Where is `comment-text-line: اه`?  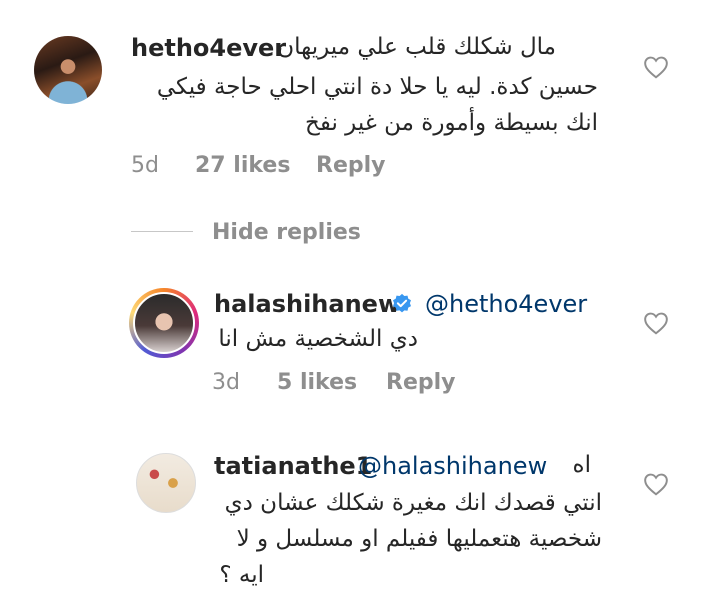
comment-text-line: اه is located at coordinates (581, 465).